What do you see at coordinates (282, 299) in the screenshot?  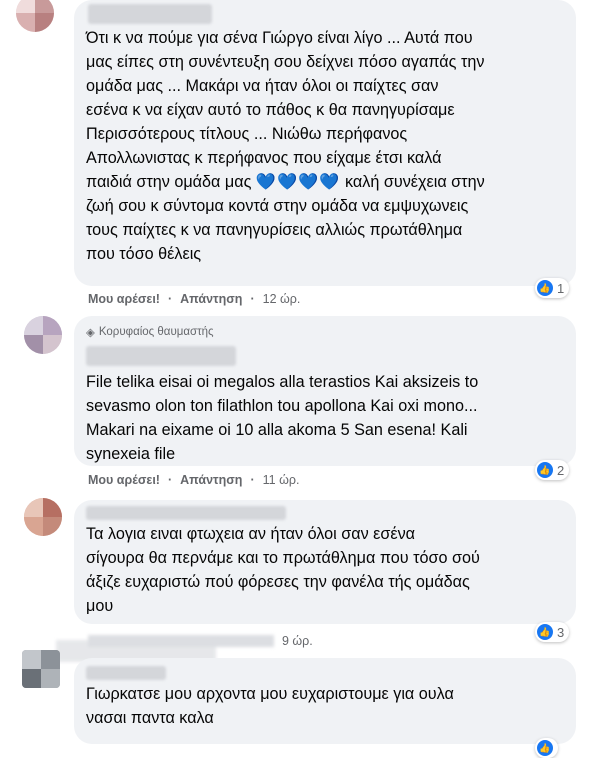 I see `timestamp: 12 ώρ.` at bounding box center [282, 299].